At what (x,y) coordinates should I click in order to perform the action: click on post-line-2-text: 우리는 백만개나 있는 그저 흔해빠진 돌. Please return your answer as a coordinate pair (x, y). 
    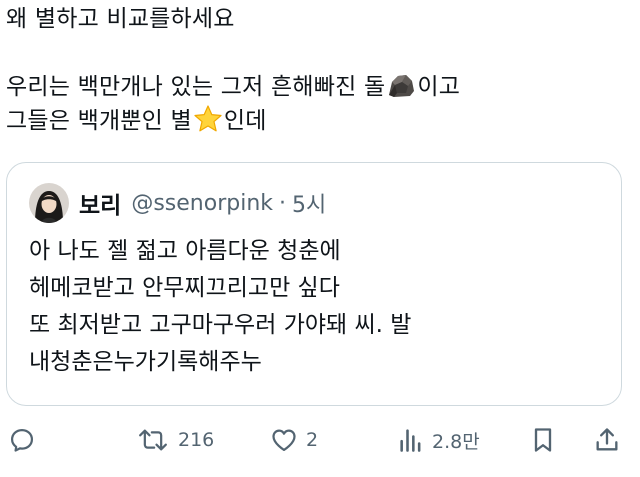
    Looking at the image, I should click on (196, 87).